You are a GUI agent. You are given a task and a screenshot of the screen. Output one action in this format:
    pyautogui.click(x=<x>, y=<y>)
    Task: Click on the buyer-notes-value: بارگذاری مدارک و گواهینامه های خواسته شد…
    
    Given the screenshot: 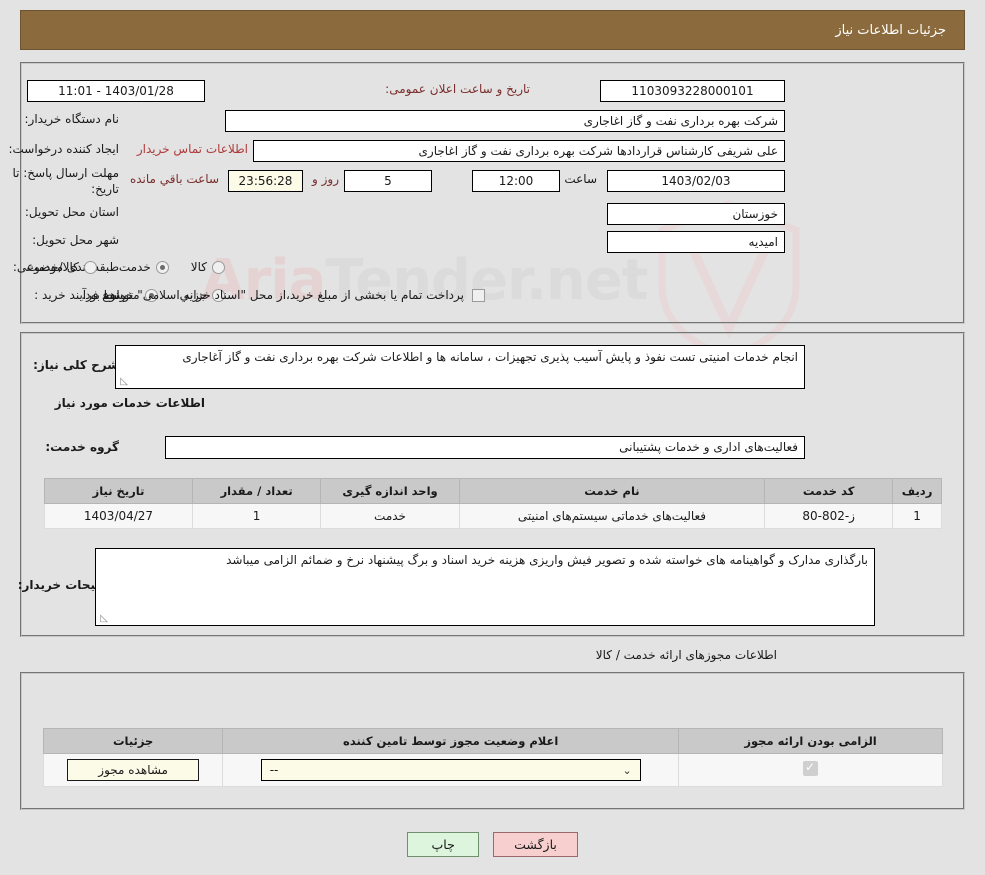 What is the action you would take?
    pyautogui.click(x=547, y=560)
    